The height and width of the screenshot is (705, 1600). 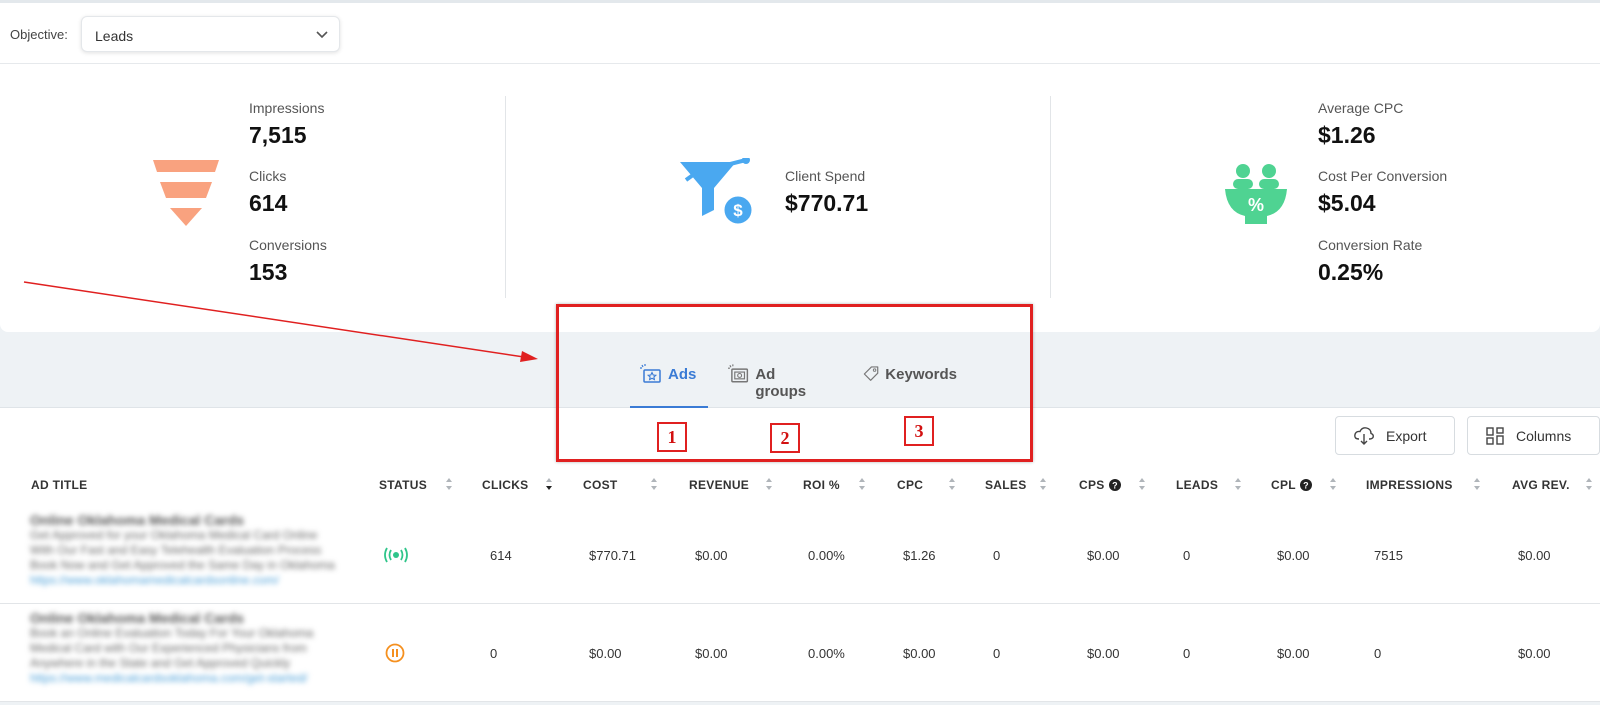 What do you see at coordinates (672, 437) in the screenshot?
I see `annotation-label-1: 1` at bounding box center [672, 437].